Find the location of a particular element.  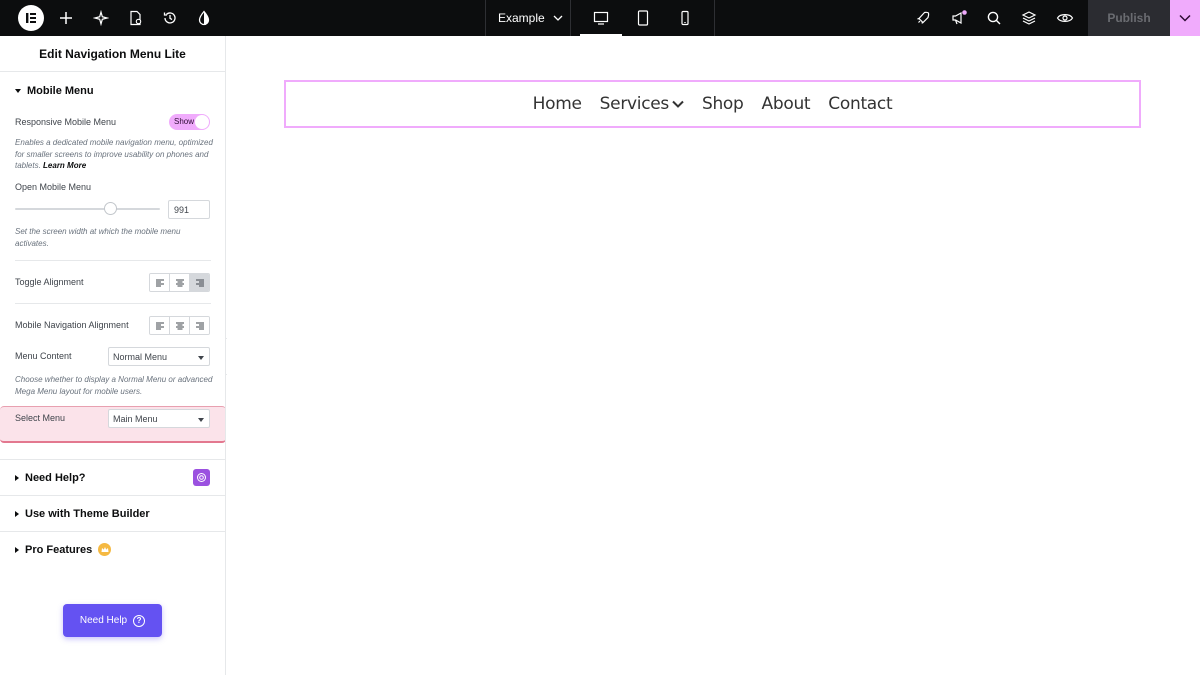

select-value: Main Menu is located at coordinates (135, 419).